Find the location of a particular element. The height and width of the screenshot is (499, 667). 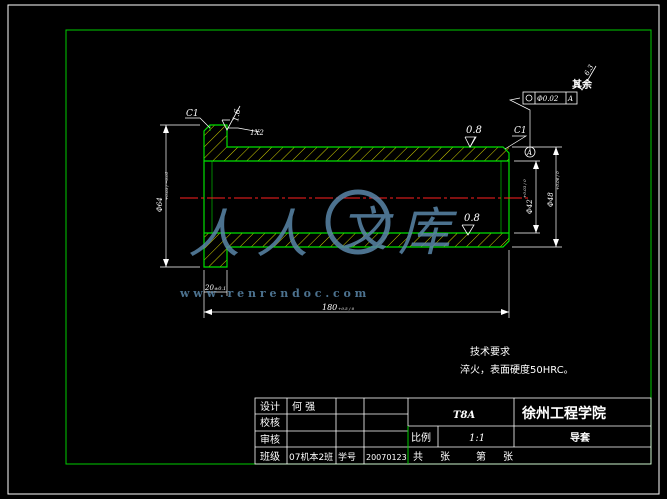

school-name: 徐州工程学院 is located at coordinates (563, 413).